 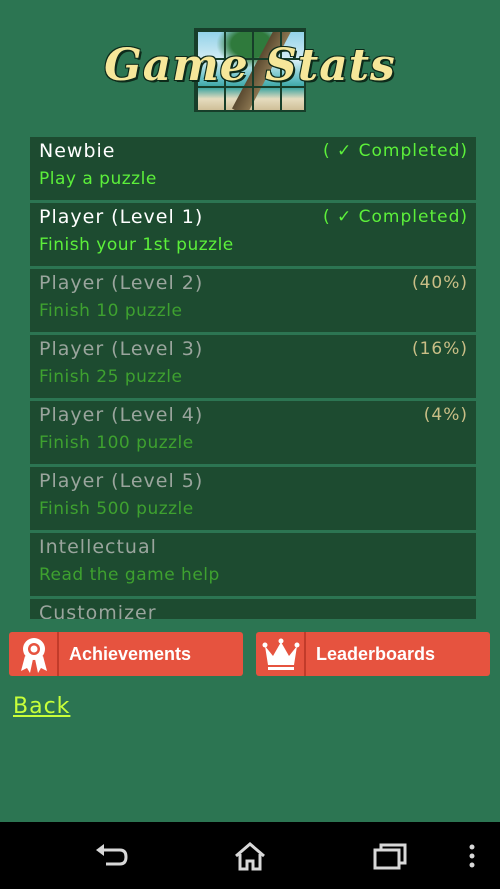 I want to click on achievement-name: Player (Level 4), so click(x=121, y=415).